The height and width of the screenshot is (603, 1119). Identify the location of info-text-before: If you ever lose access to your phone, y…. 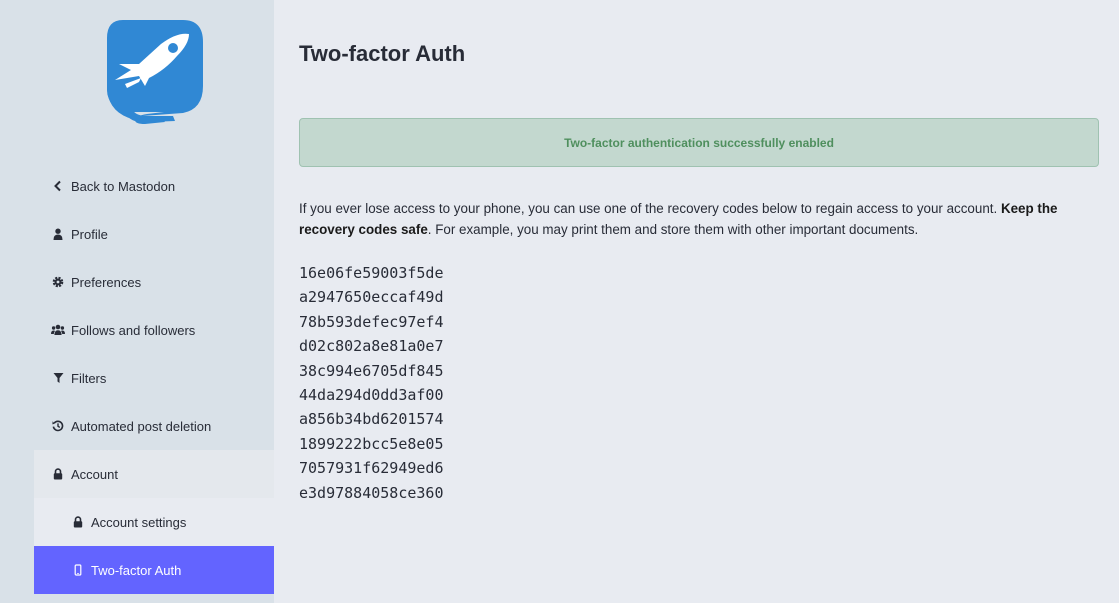
(650, 208).